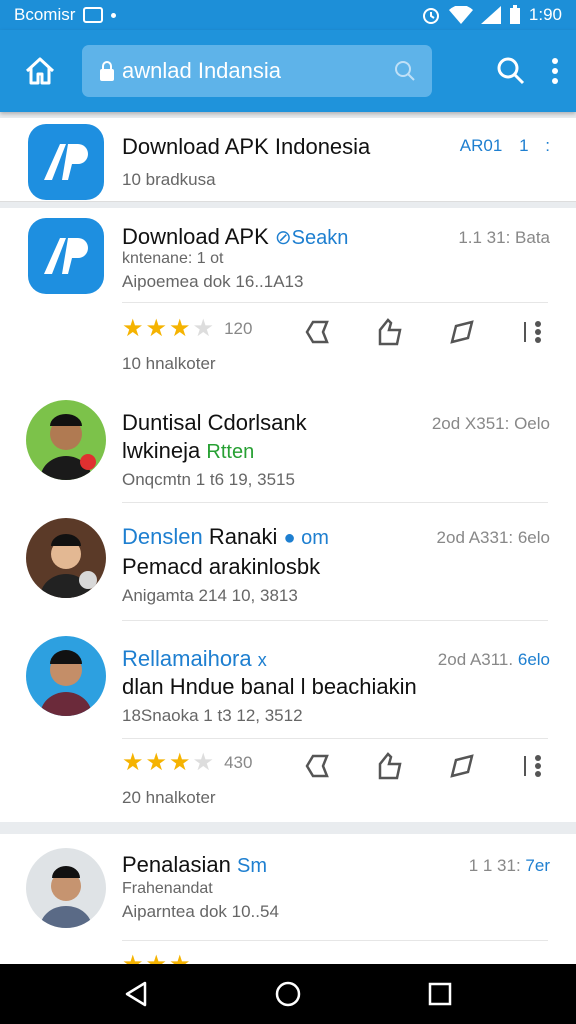 The width and height of the screenshot is (576, 1024). Describe the element at coordinates (306, 538) in the screenshot. I see `verified-tag: ● om` at that location.